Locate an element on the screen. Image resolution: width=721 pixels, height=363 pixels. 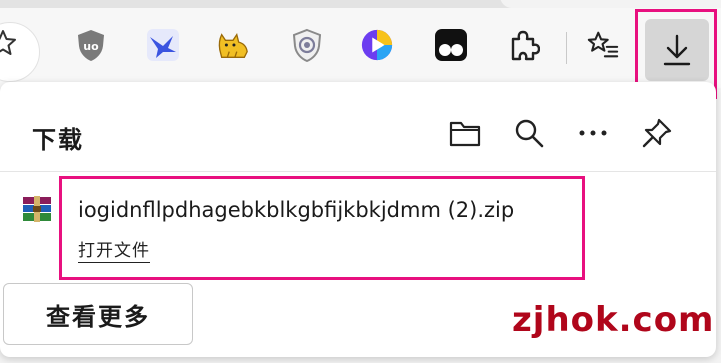
tampermonkey-icon is located at coordinates (451, 45).